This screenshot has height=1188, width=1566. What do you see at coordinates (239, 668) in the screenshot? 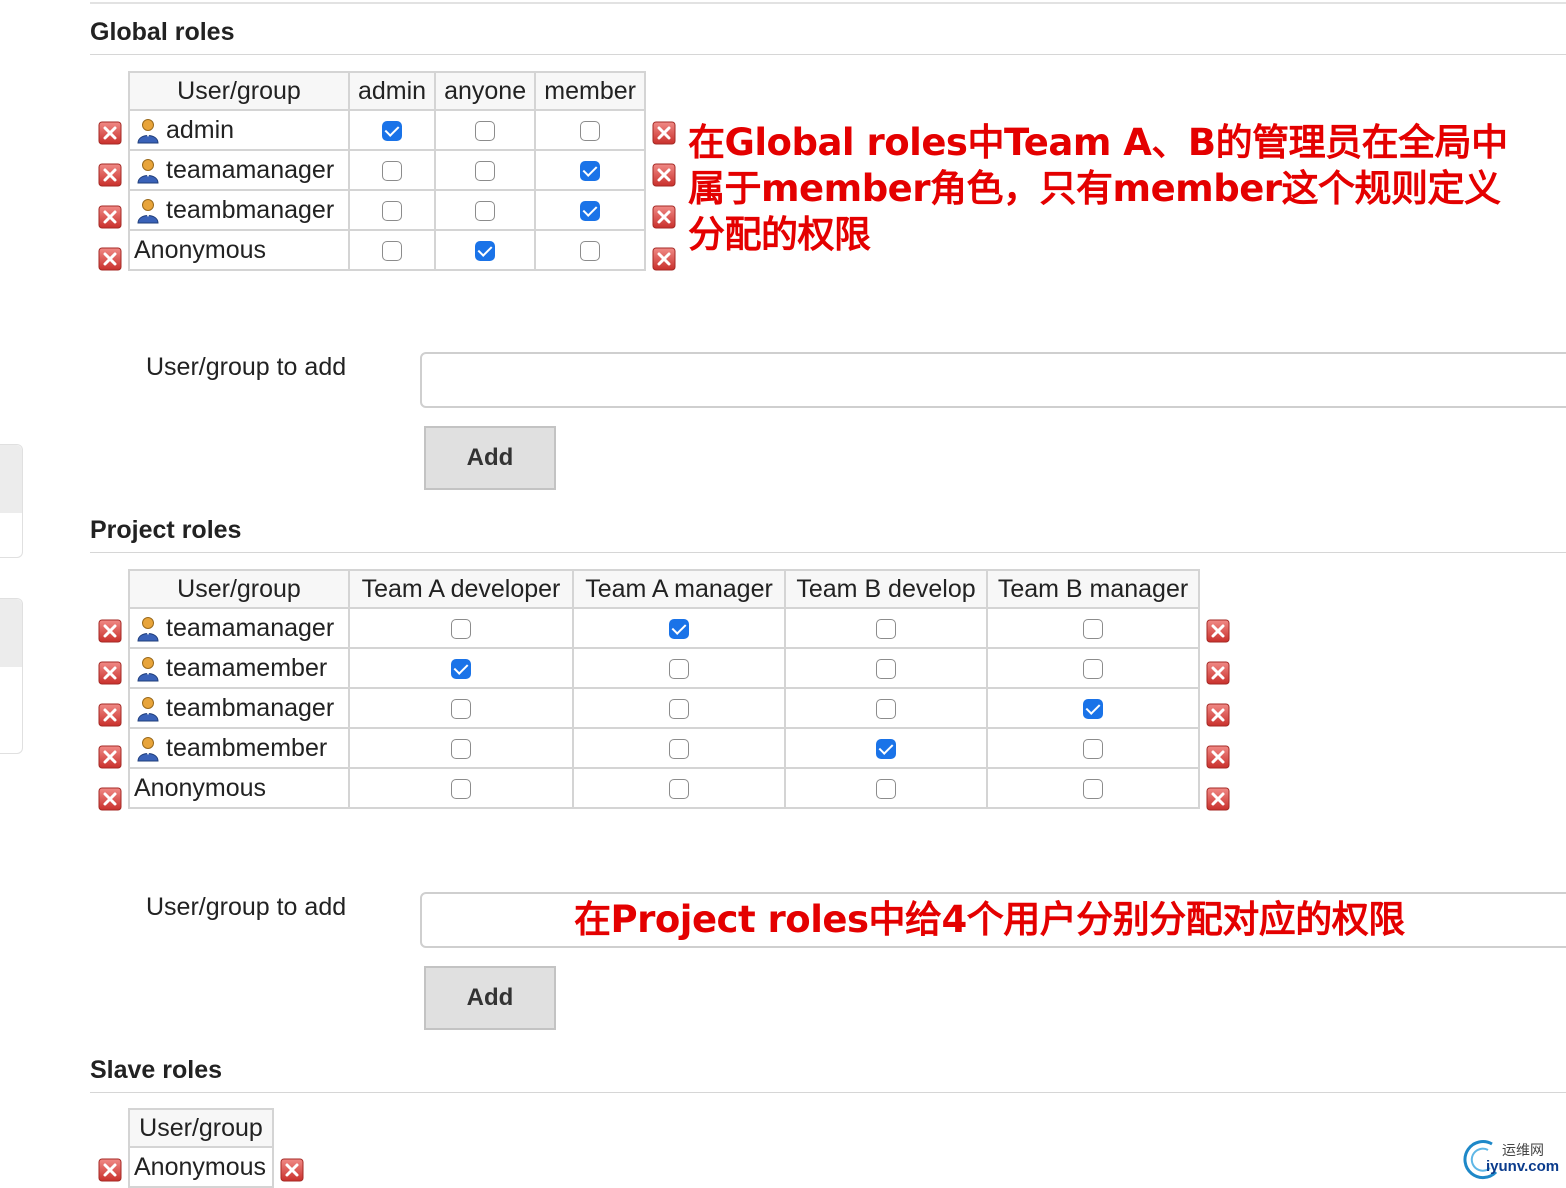
I see `user-cell: teamamember` at bounding box center [239, 668].